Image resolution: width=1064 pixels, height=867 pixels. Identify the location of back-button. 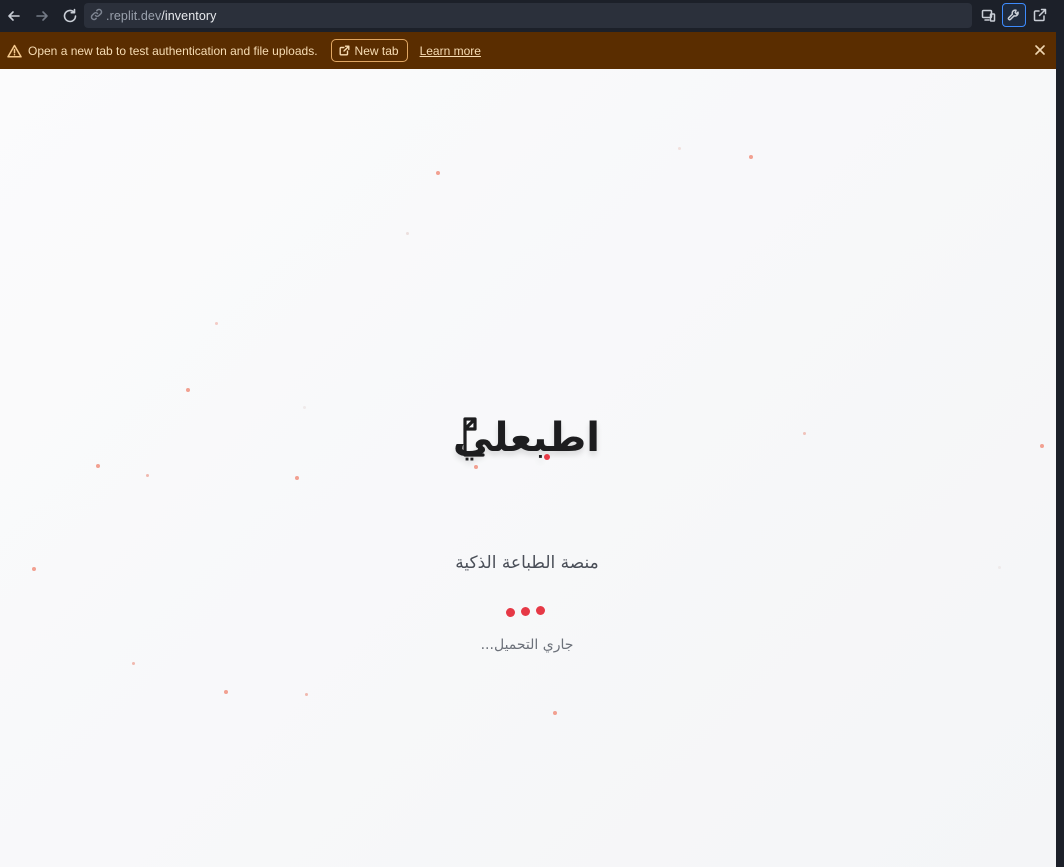
(14, 16).